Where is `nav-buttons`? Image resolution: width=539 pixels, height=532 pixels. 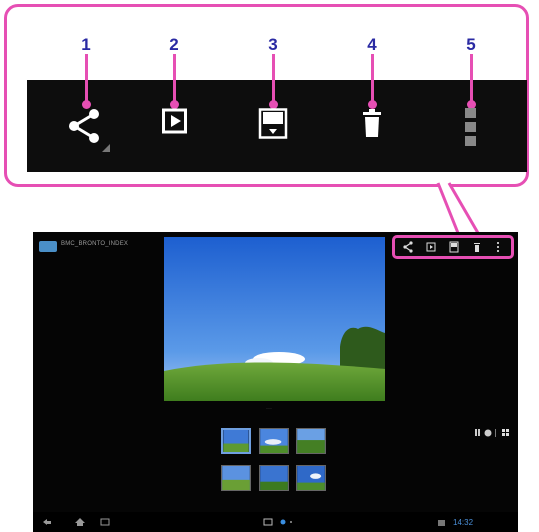
nav-buttons is located at coordinates (76, 522).